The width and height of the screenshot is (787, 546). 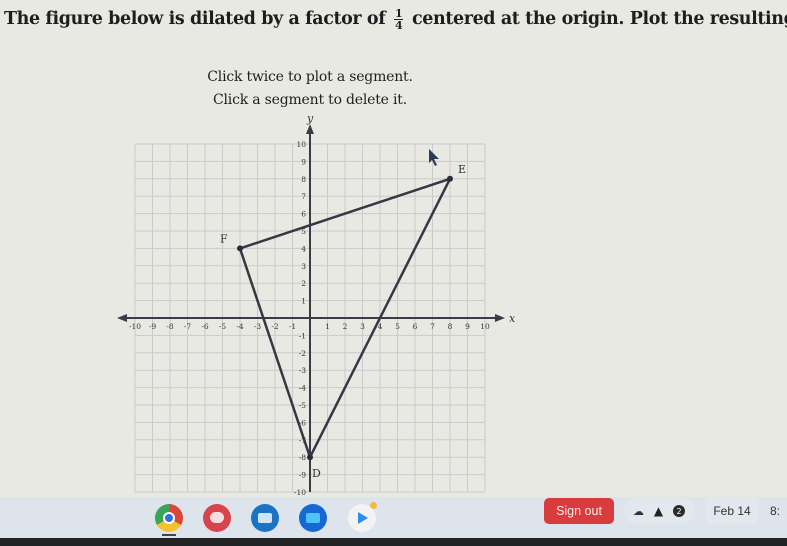 I want to click on cloud-sync-icon: ☁, so click(x=638, y=511).